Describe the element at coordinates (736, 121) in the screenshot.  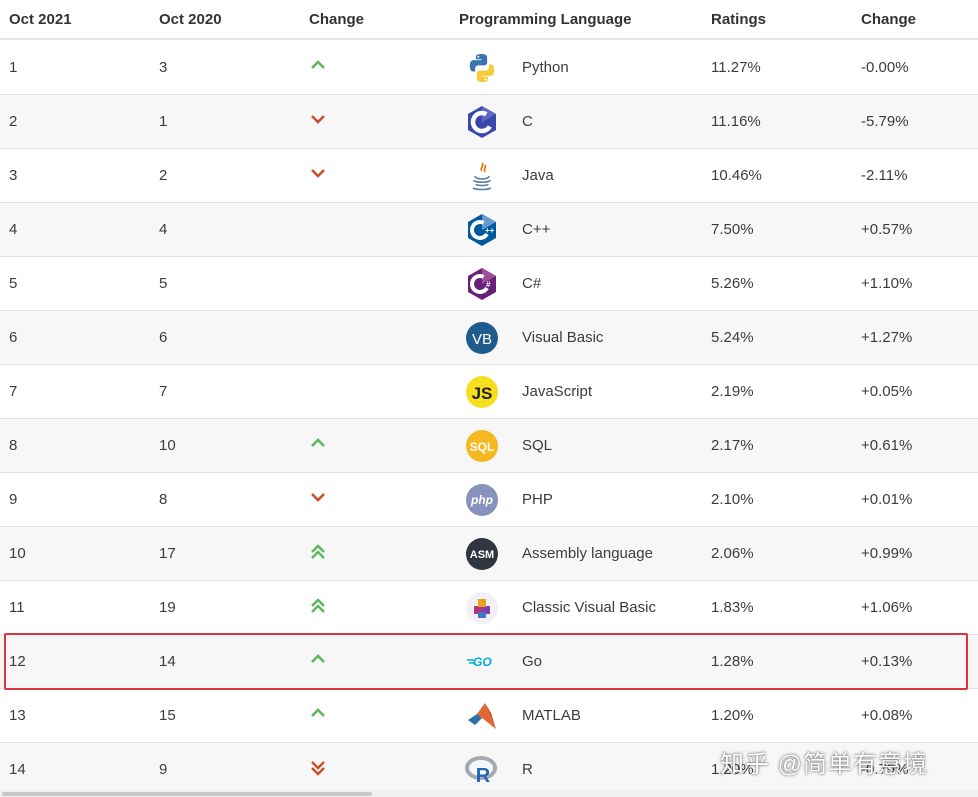
I see `rating-value: 11.16%` at that location.